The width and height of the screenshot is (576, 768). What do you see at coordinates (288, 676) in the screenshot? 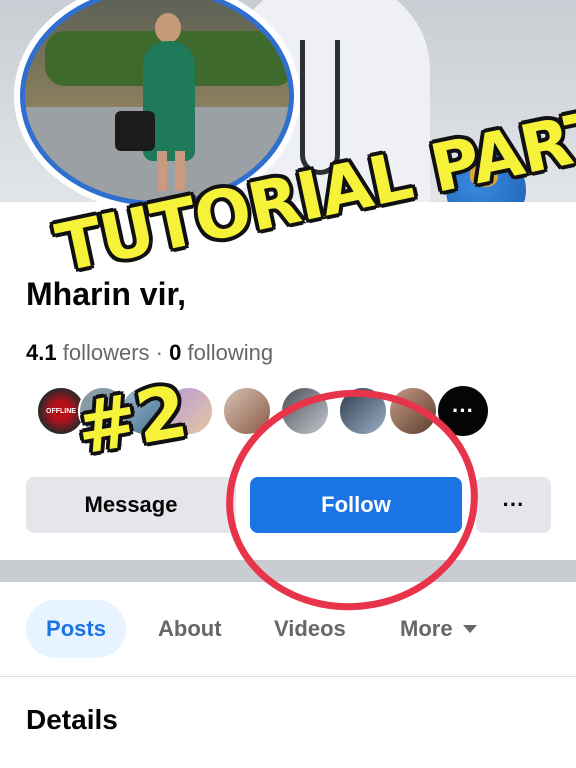
I see `tabs-separator` at bounding box center [288, 676].